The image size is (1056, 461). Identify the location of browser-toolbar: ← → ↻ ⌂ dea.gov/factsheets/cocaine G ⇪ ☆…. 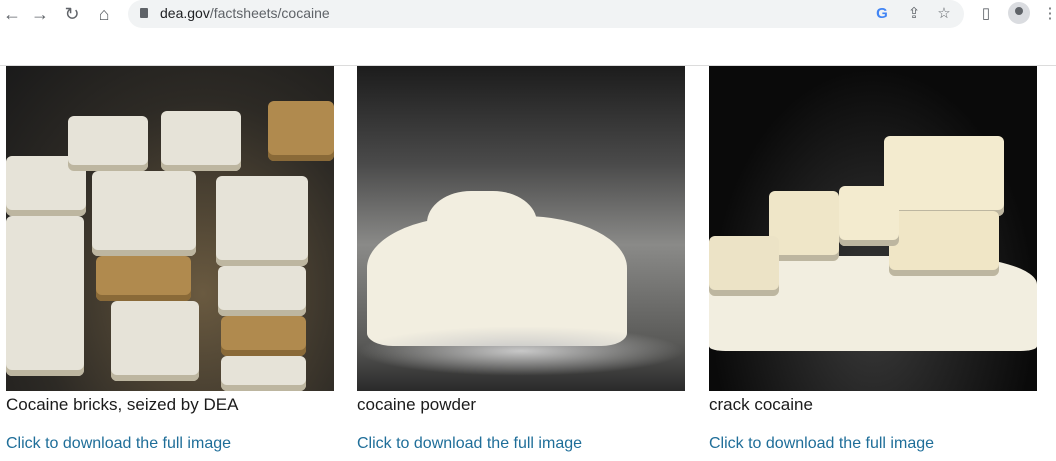
(528, 14).